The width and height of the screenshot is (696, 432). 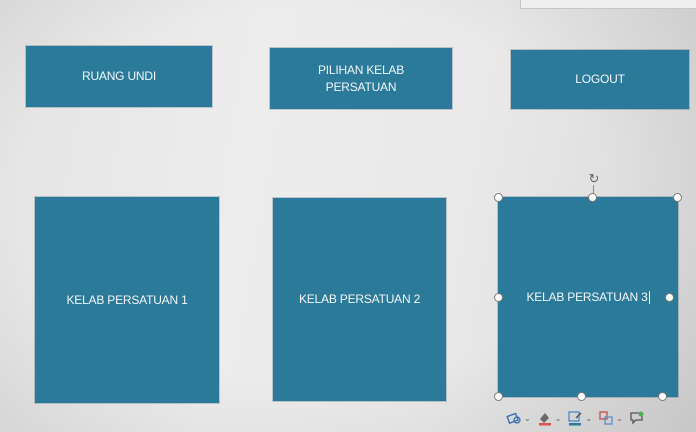 I want to click on arrange-icon, so click(x=606, y=418).